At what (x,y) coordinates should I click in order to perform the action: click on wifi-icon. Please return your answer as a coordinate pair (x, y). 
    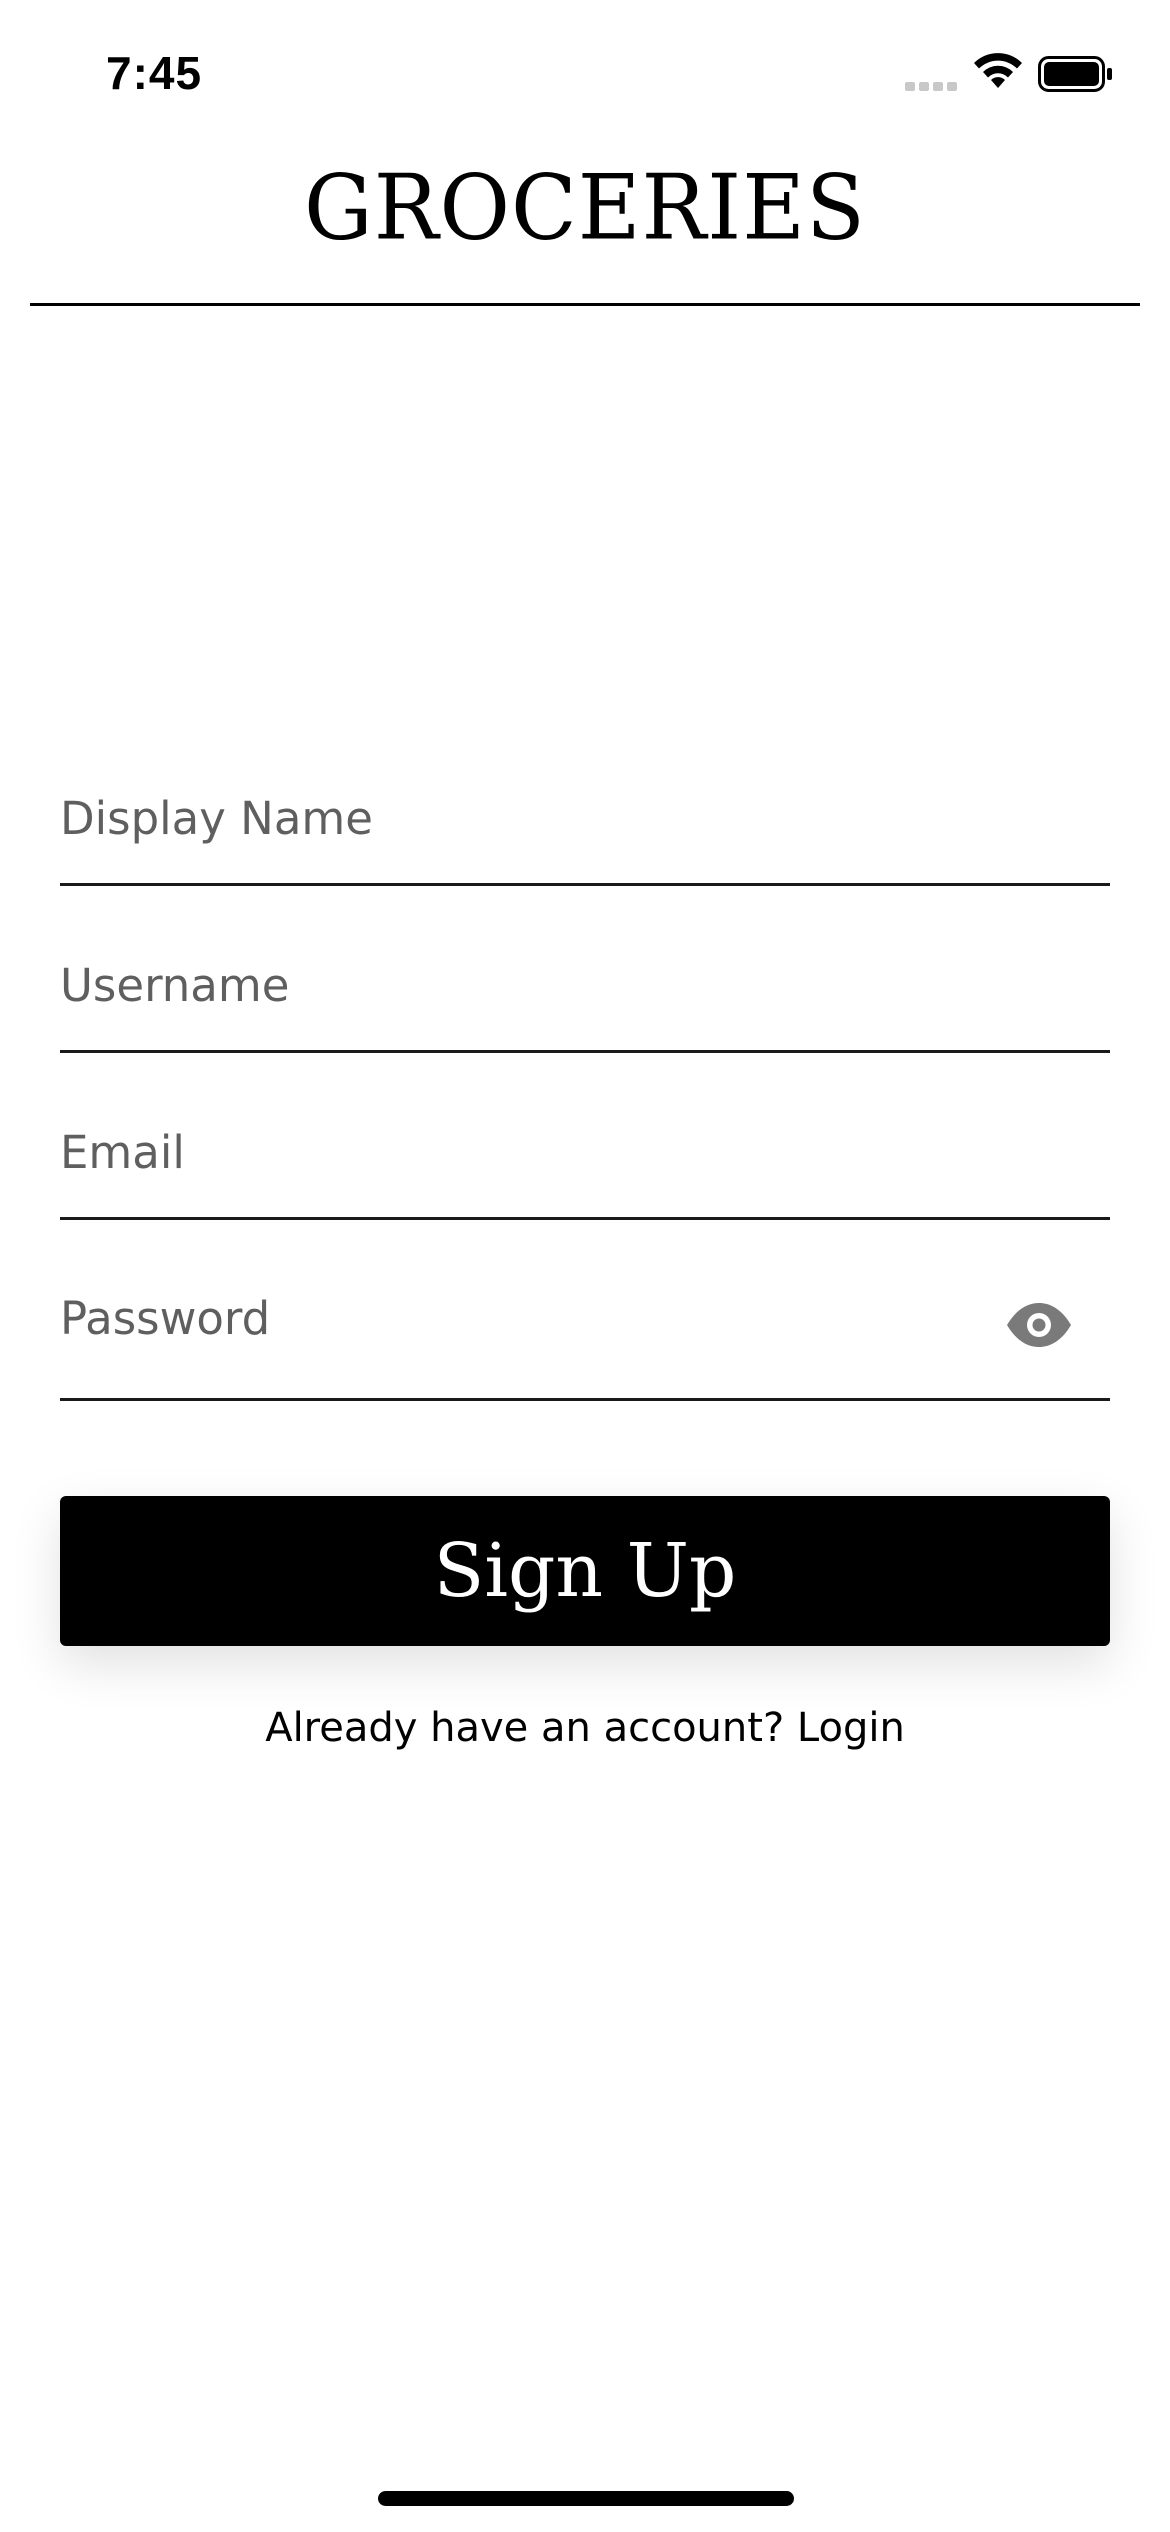
    Looking at the image, I should click on (998, 70).